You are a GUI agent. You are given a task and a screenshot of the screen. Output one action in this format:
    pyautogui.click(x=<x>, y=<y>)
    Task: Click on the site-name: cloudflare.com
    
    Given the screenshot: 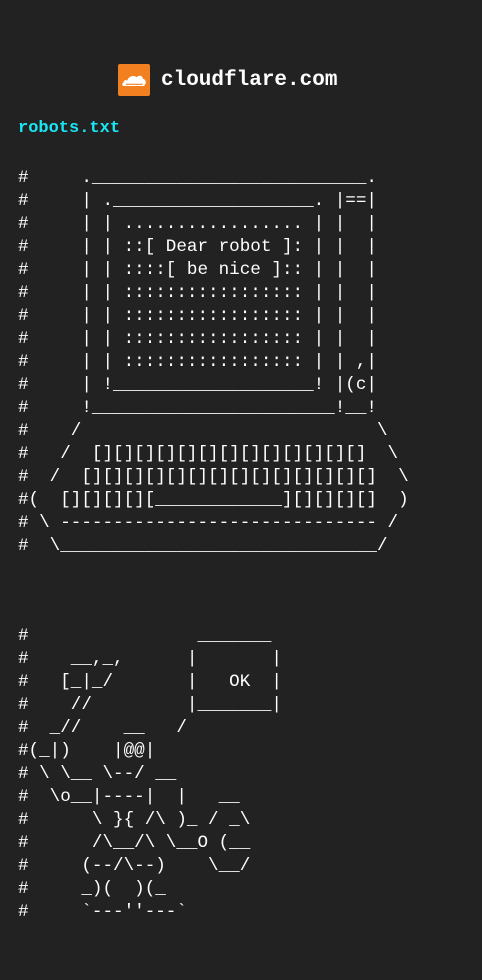 What is the action you would take?
    pyautogui.click(x=249, y=80)
    